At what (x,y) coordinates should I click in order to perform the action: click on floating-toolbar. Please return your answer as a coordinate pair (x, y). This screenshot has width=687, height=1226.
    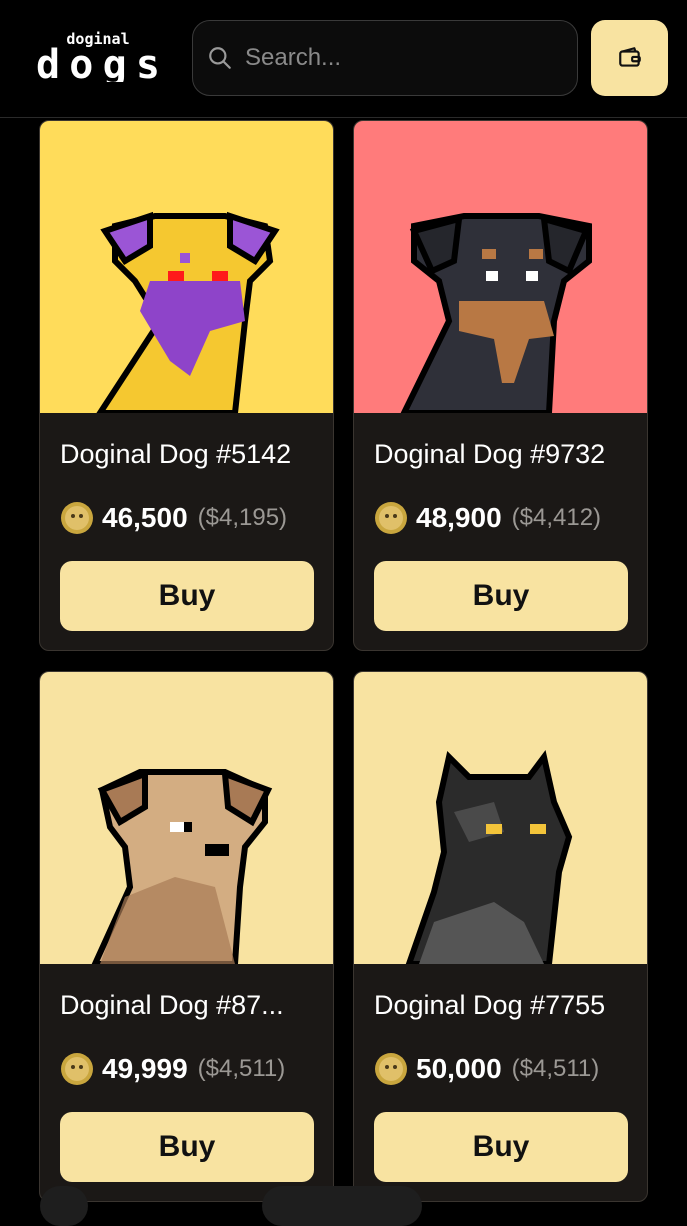
    Looking at the image, I should click on (342, 1206).